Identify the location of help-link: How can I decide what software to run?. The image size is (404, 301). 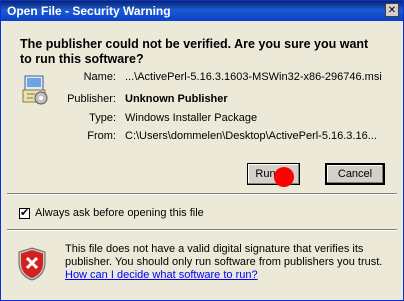
(161, 275).